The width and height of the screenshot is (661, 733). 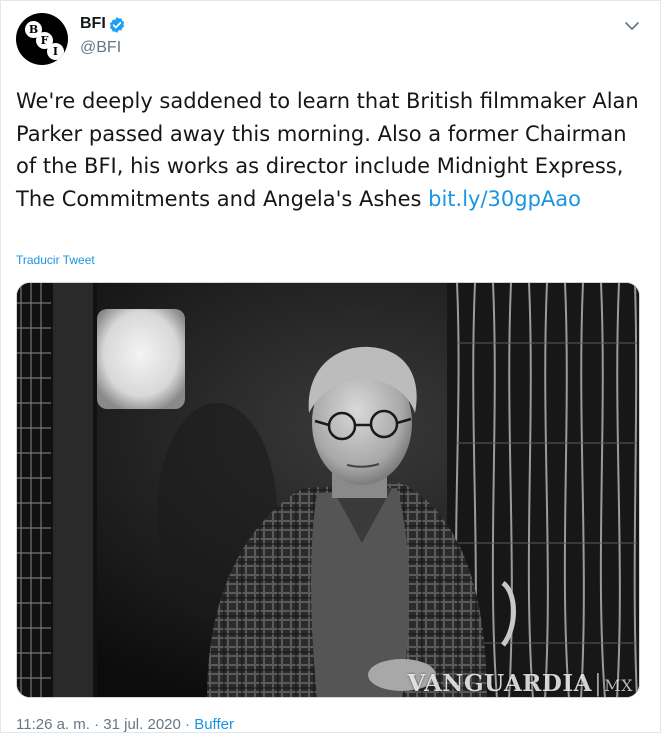 What do you see at coordinates (53, 724) in the screenshot?
I see `tweet-time: 11:26 a. m.` at bounding box center [53, 724].